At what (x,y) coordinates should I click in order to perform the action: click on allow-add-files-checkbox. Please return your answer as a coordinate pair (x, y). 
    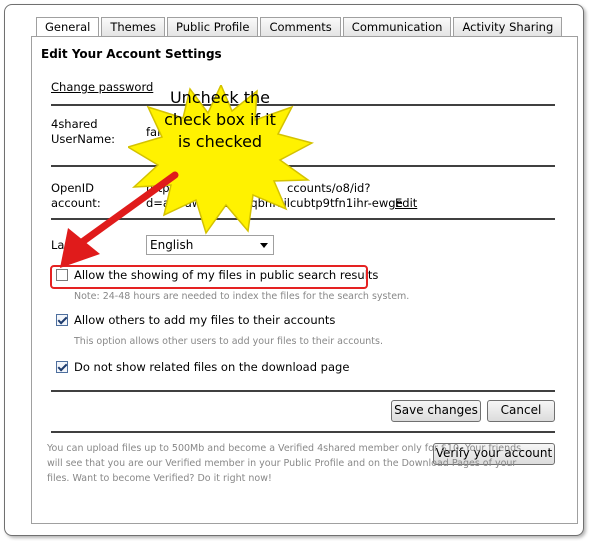
    Looking at the image, I should click on (62, 320).